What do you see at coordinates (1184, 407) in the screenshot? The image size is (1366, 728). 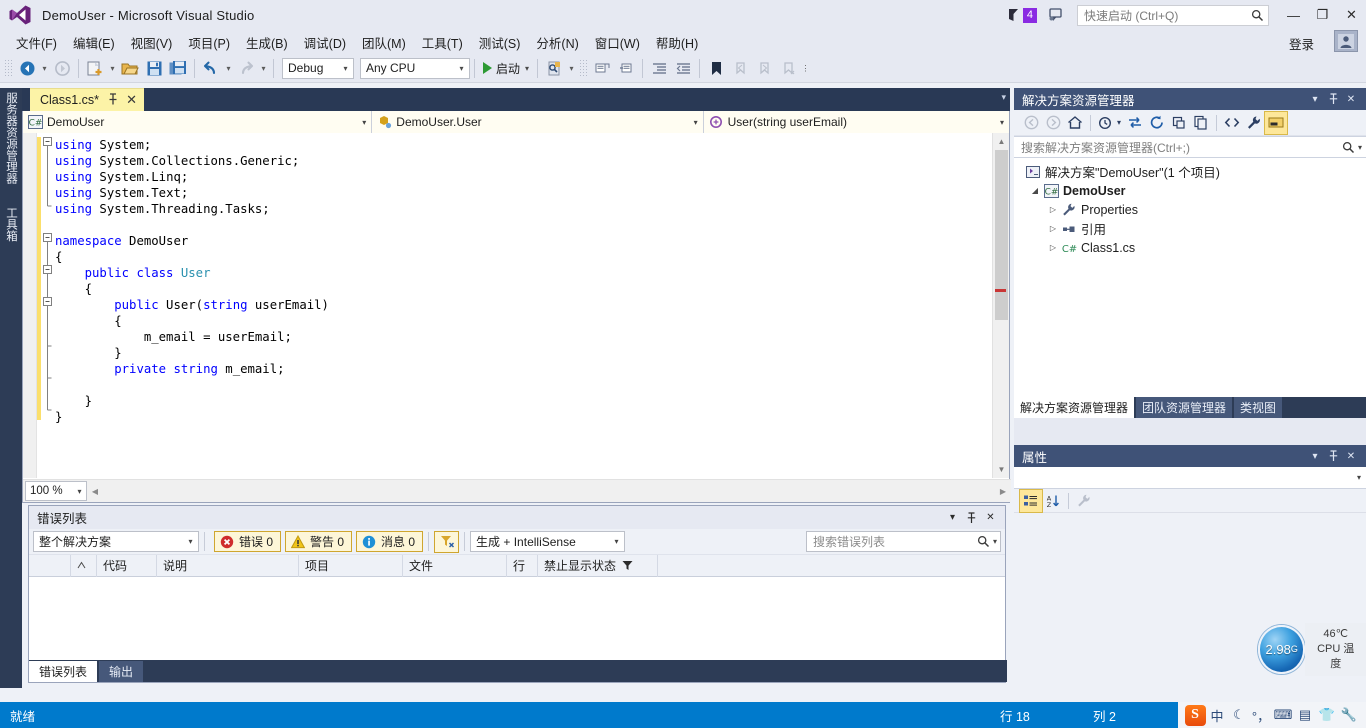 I see `tab-team-explorer: 团队资源管理器` at bounding box center [1184, 407].